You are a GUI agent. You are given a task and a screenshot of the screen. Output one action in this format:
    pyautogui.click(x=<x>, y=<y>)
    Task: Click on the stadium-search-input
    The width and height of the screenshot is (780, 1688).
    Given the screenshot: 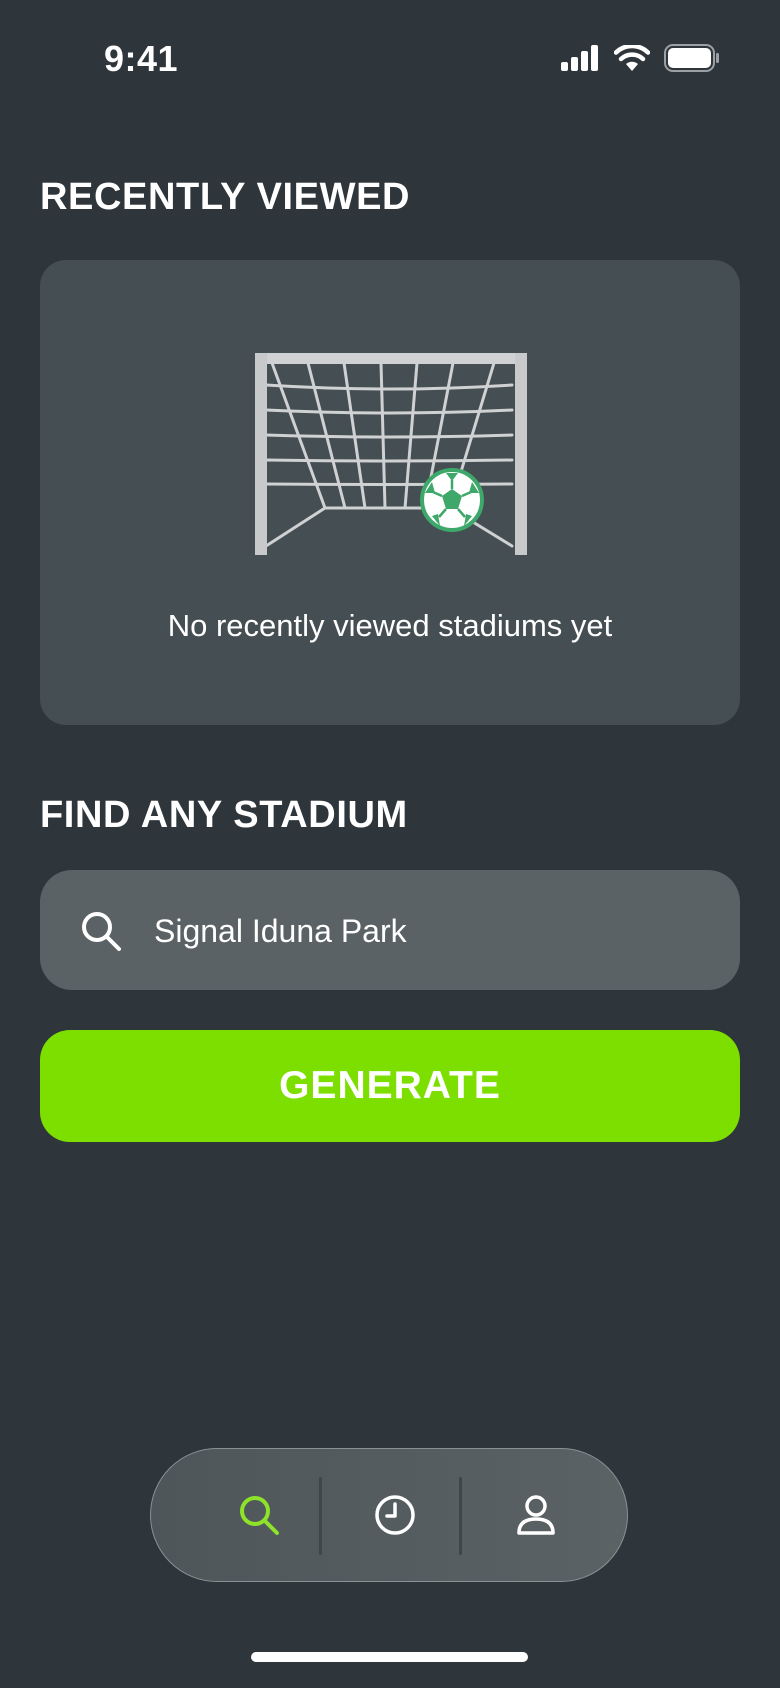 What is the action you would take?
    pyautogui.click(x=434, y=931)
    